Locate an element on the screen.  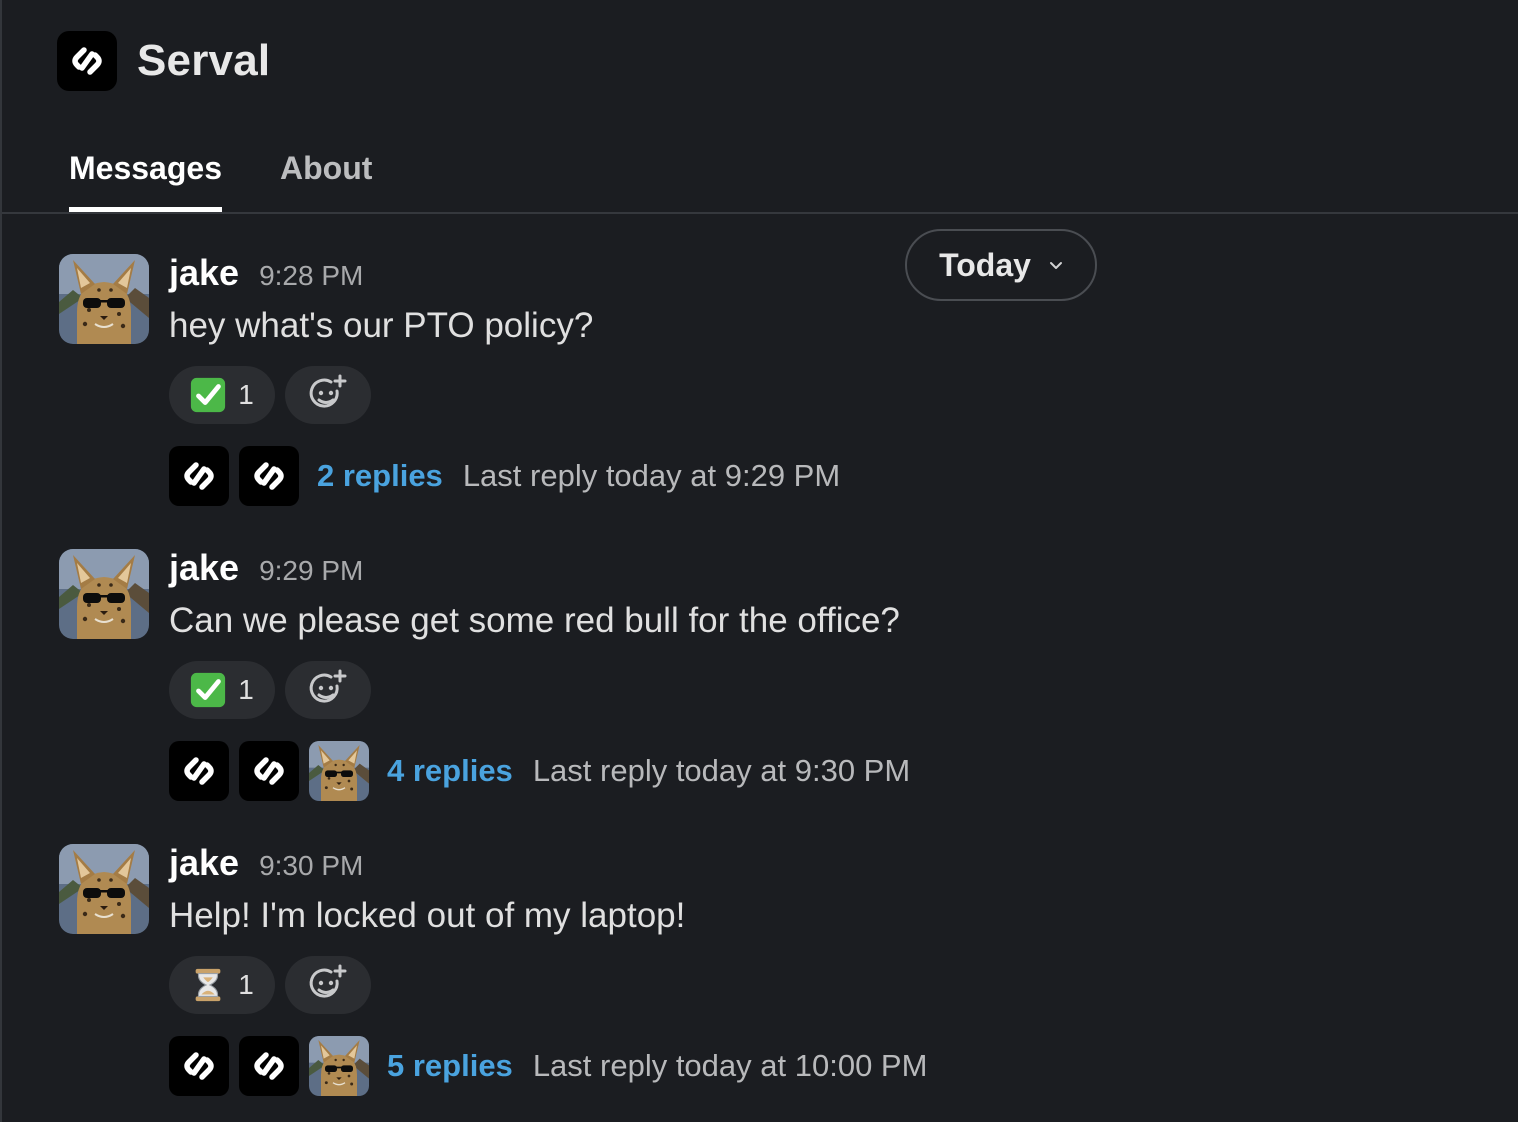
message-header: jake 9:28 PM is located at coordinates (266, 273).